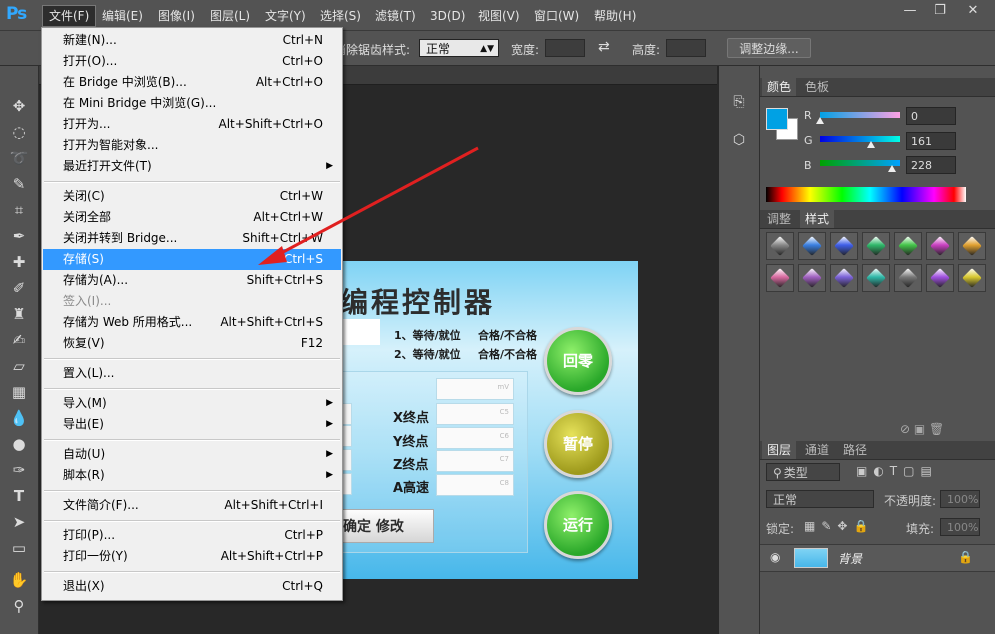  Describe the element at coordinates (368, 205) in the screenshot. I see `red-arrow-annotation` at that location.